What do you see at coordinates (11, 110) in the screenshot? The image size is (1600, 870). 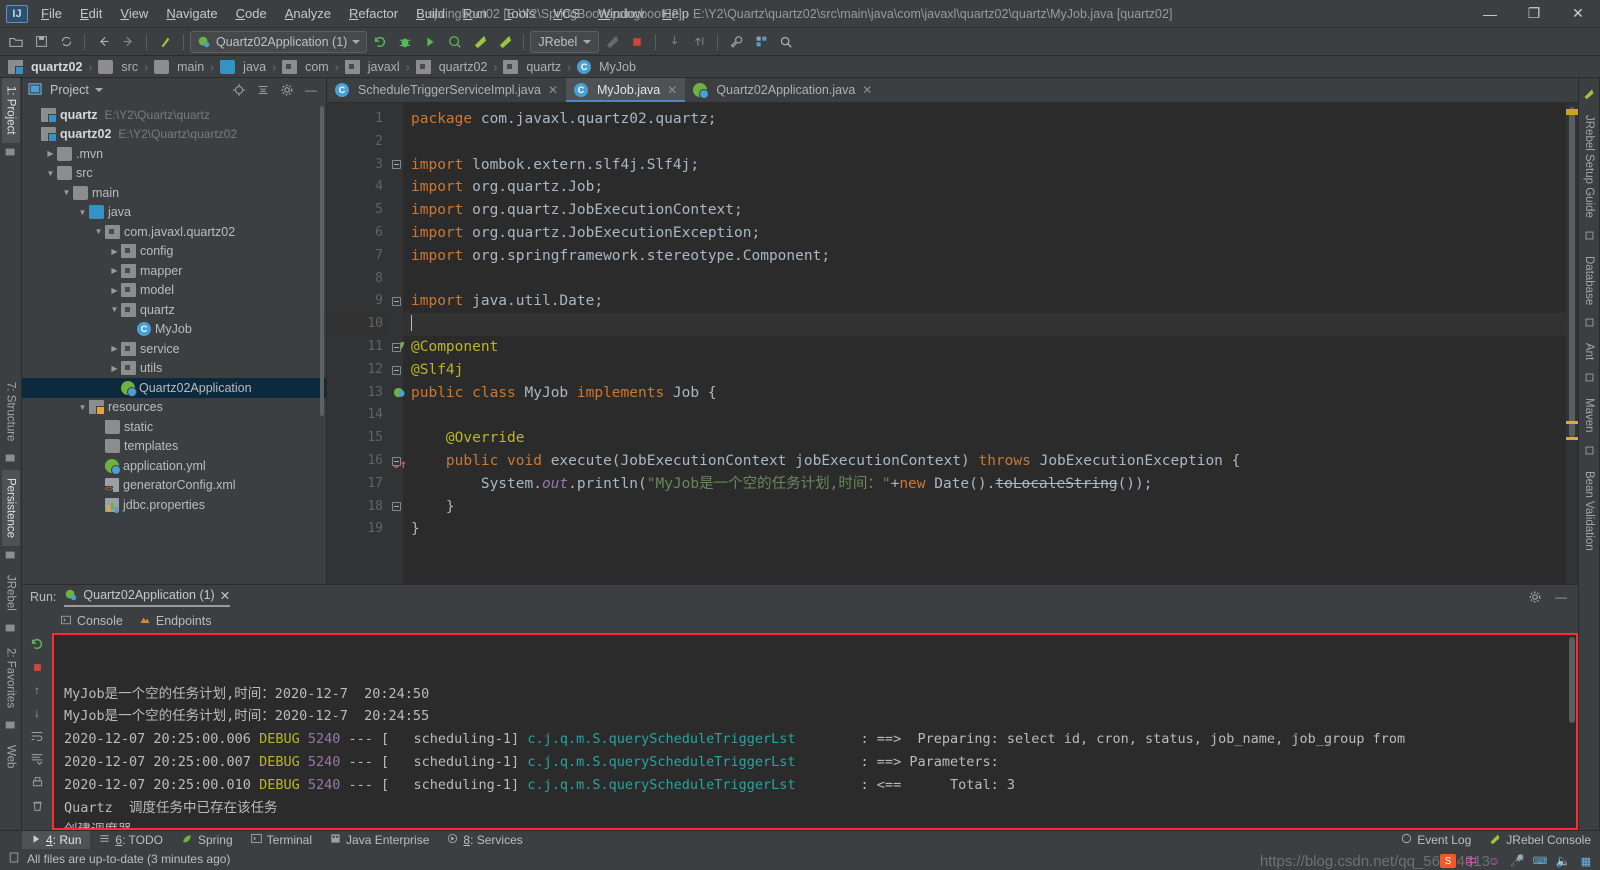 I see `tool-window-button-1--project: 1: Project` at bounding box center [11, 110].